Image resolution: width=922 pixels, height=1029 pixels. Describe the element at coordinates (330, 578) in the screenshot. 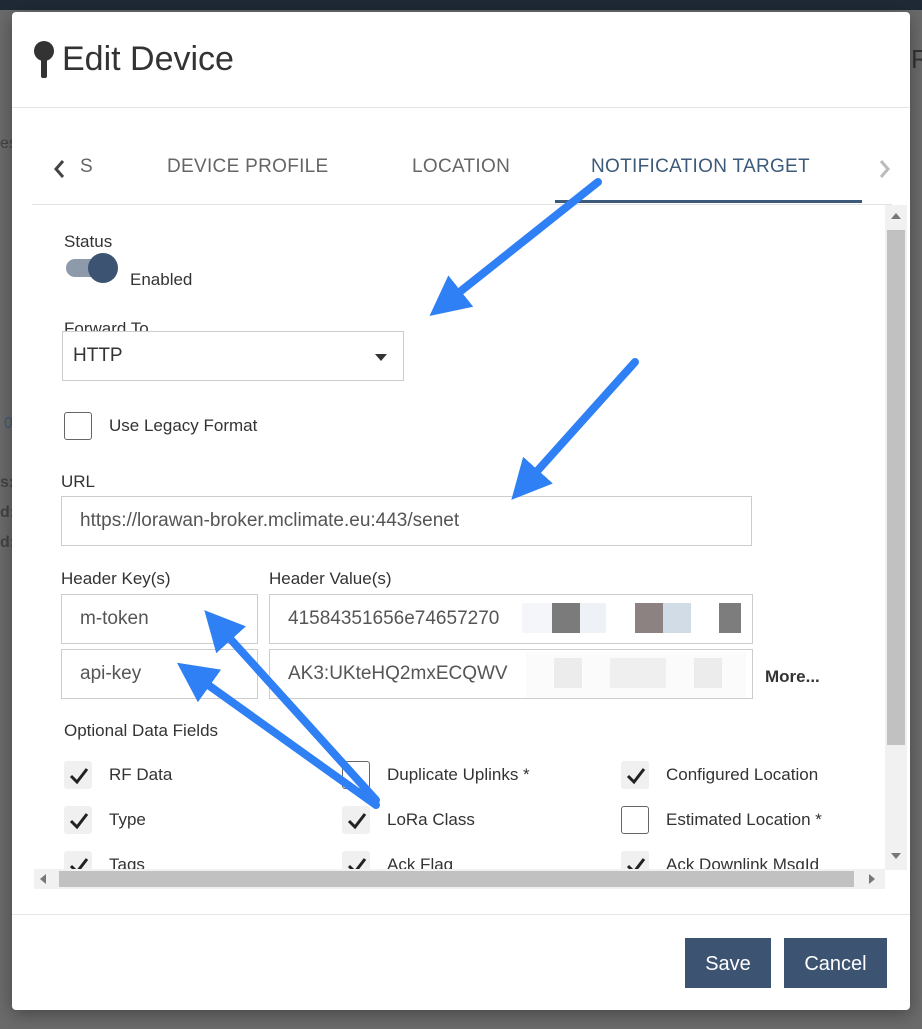

I see `header-values-label: Header Value(s)` at that location.